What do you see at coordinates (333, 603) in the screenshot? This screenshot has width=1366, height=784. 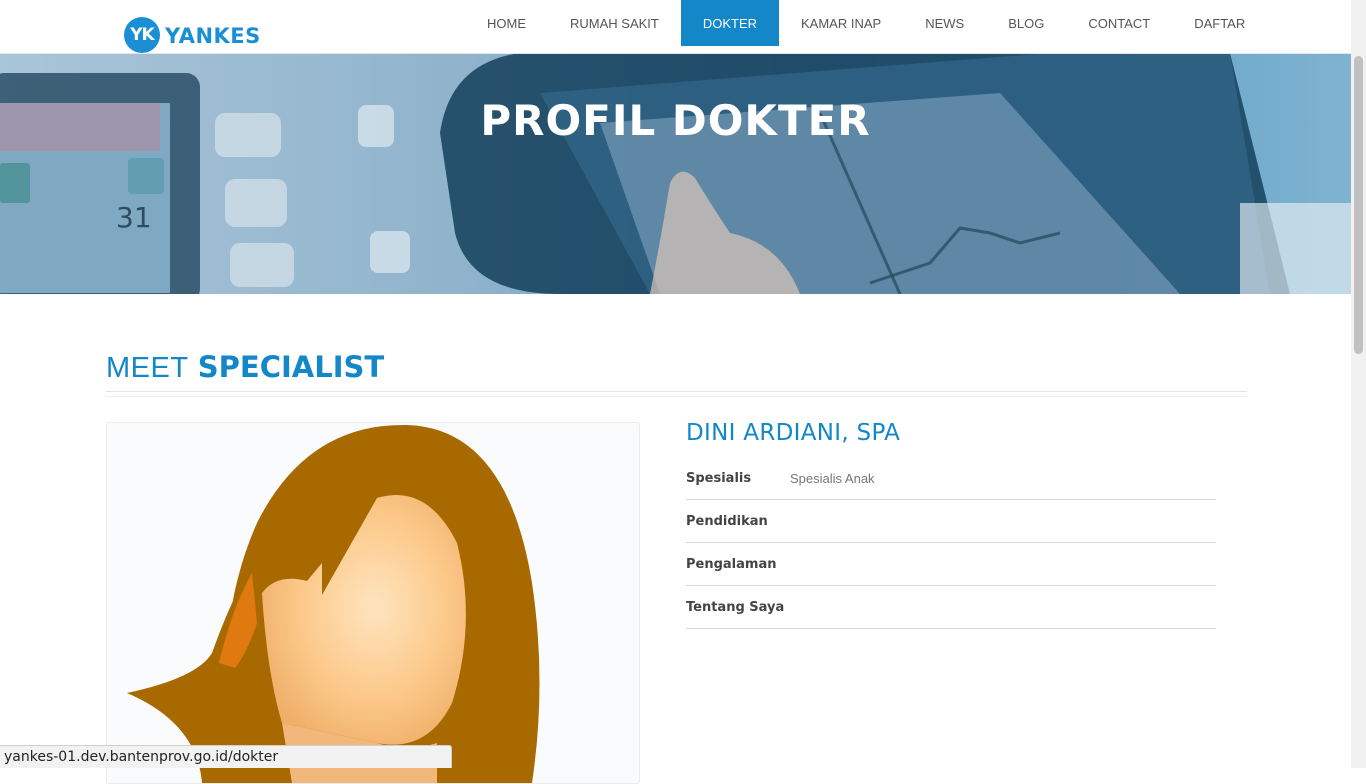 I see `female-avatar-icon` at bounding box center [333, 603].